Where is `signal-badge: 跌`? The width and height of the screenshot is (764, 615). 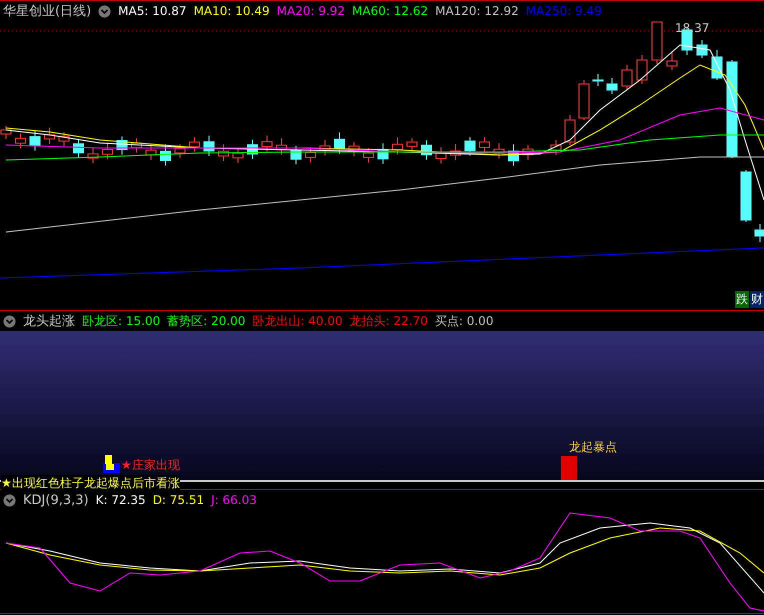 signal-badge: 跌 is located at coordinates (742, 299).